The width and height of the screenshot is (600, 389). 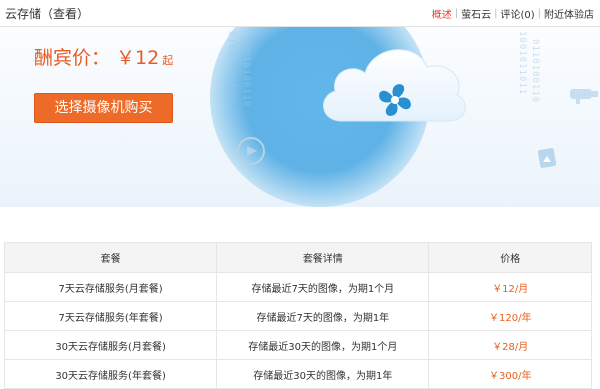 I want to click on package-detail-cell: 存储最近30天的图像，为期1年, so click(x=323, y=374).